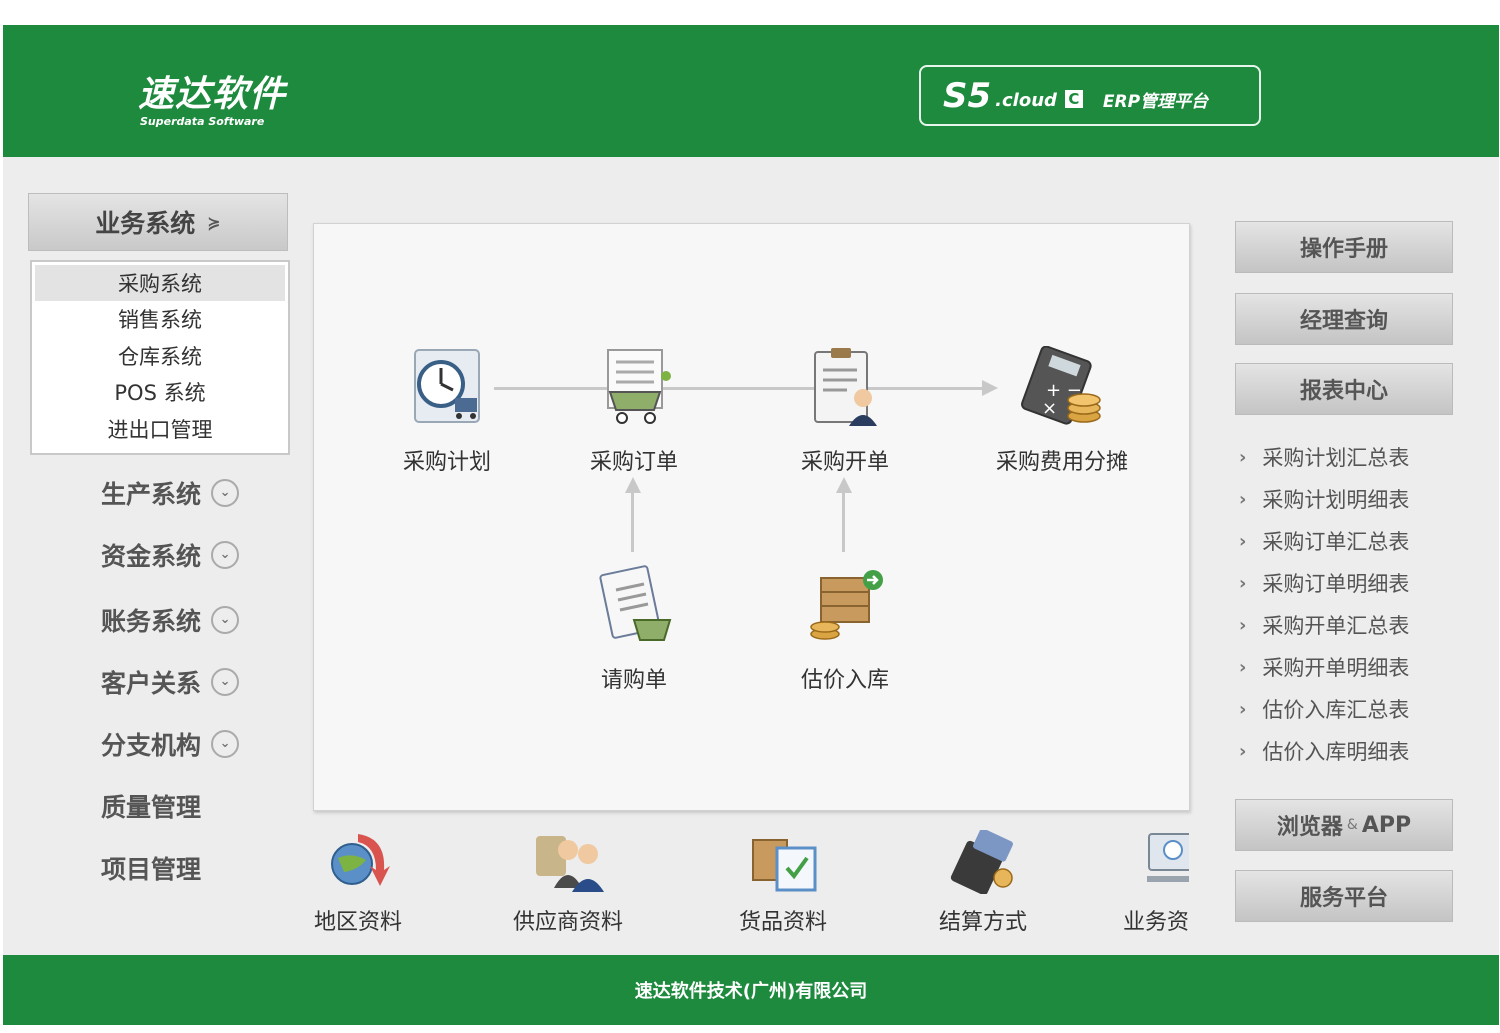 The image size is (1500, 1033). What do you see at coordinates (1026, 100) in the screenshot?
I see `badge-cloud: .cloud` at bounding box center [1026, 100].